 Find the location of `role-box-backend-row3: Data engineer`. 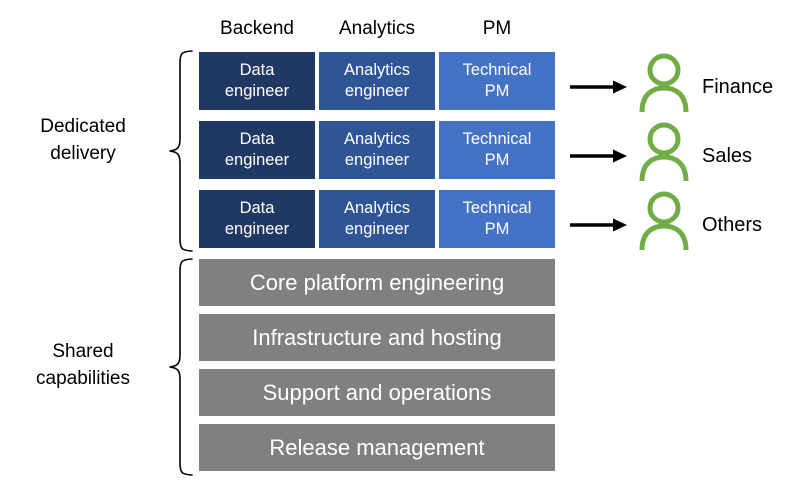

role-box-backend-row3: Data engineer is located at coordinates (257, 219).